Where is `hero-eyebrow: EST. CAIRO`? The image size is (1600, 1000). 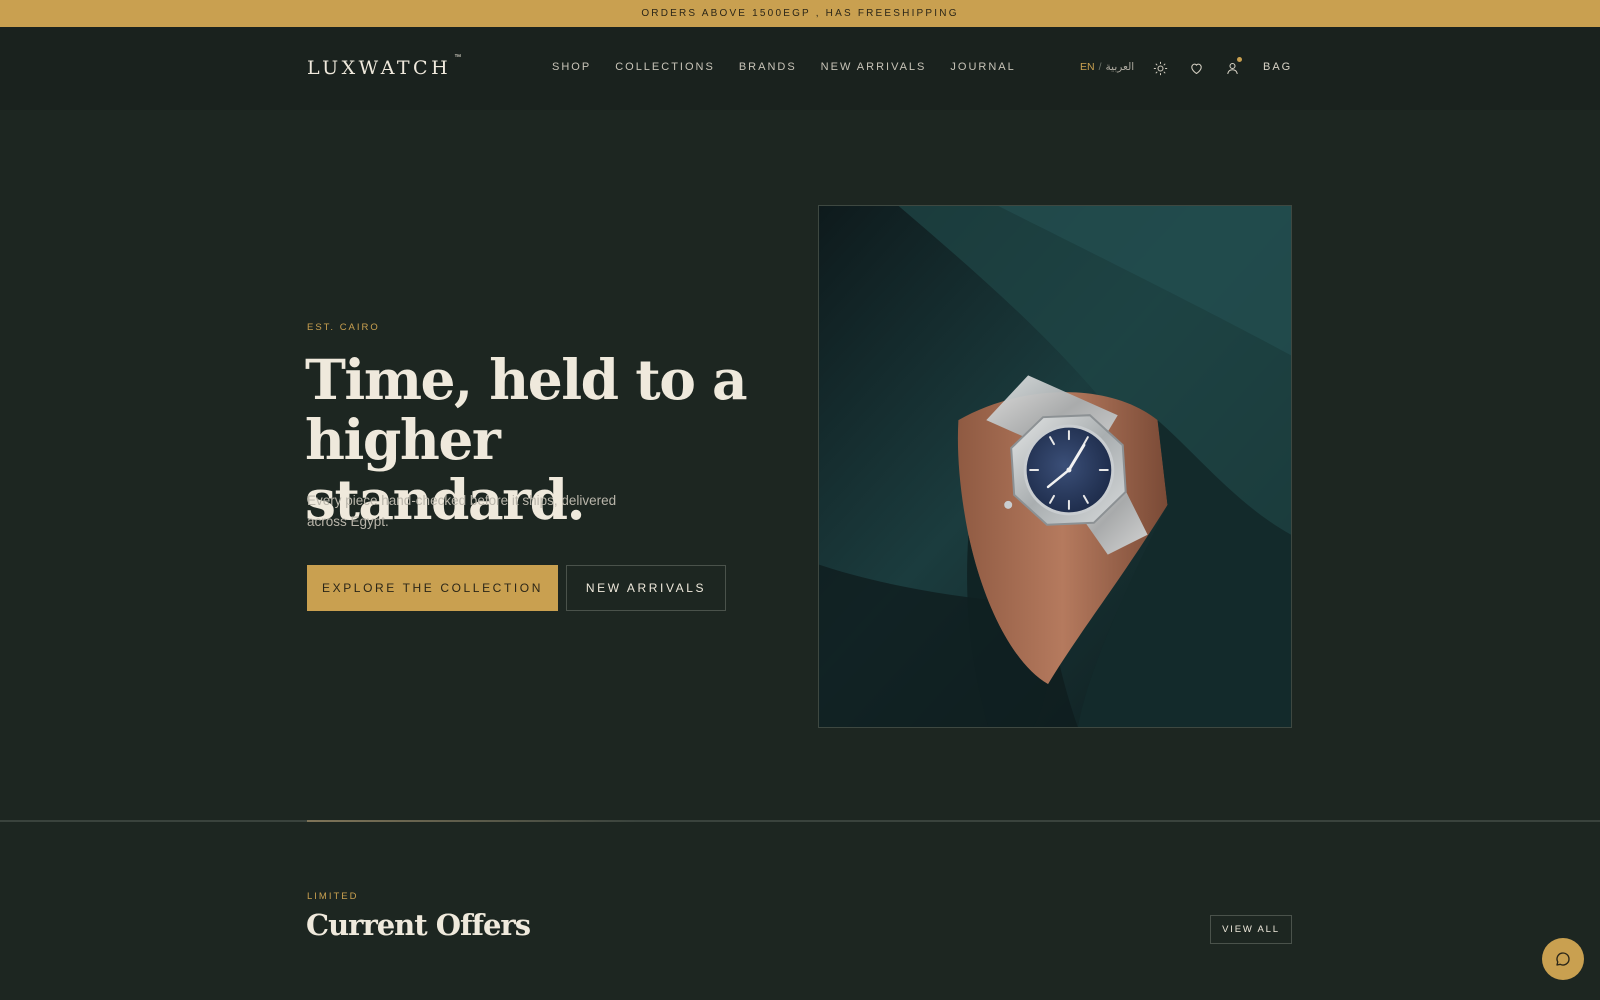
hero-eyebrow: EST. CAIRO is located at coordinates (343, 327).